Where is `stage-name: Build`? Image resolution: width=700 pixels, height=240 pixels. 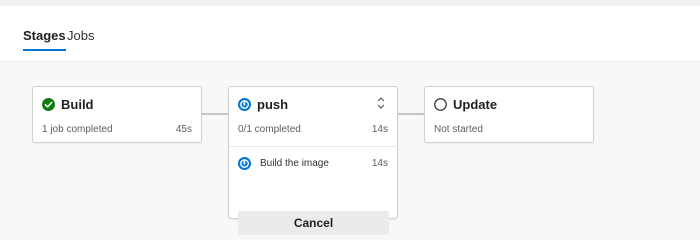
stage-name: Build is located at coordinates (77, 104).